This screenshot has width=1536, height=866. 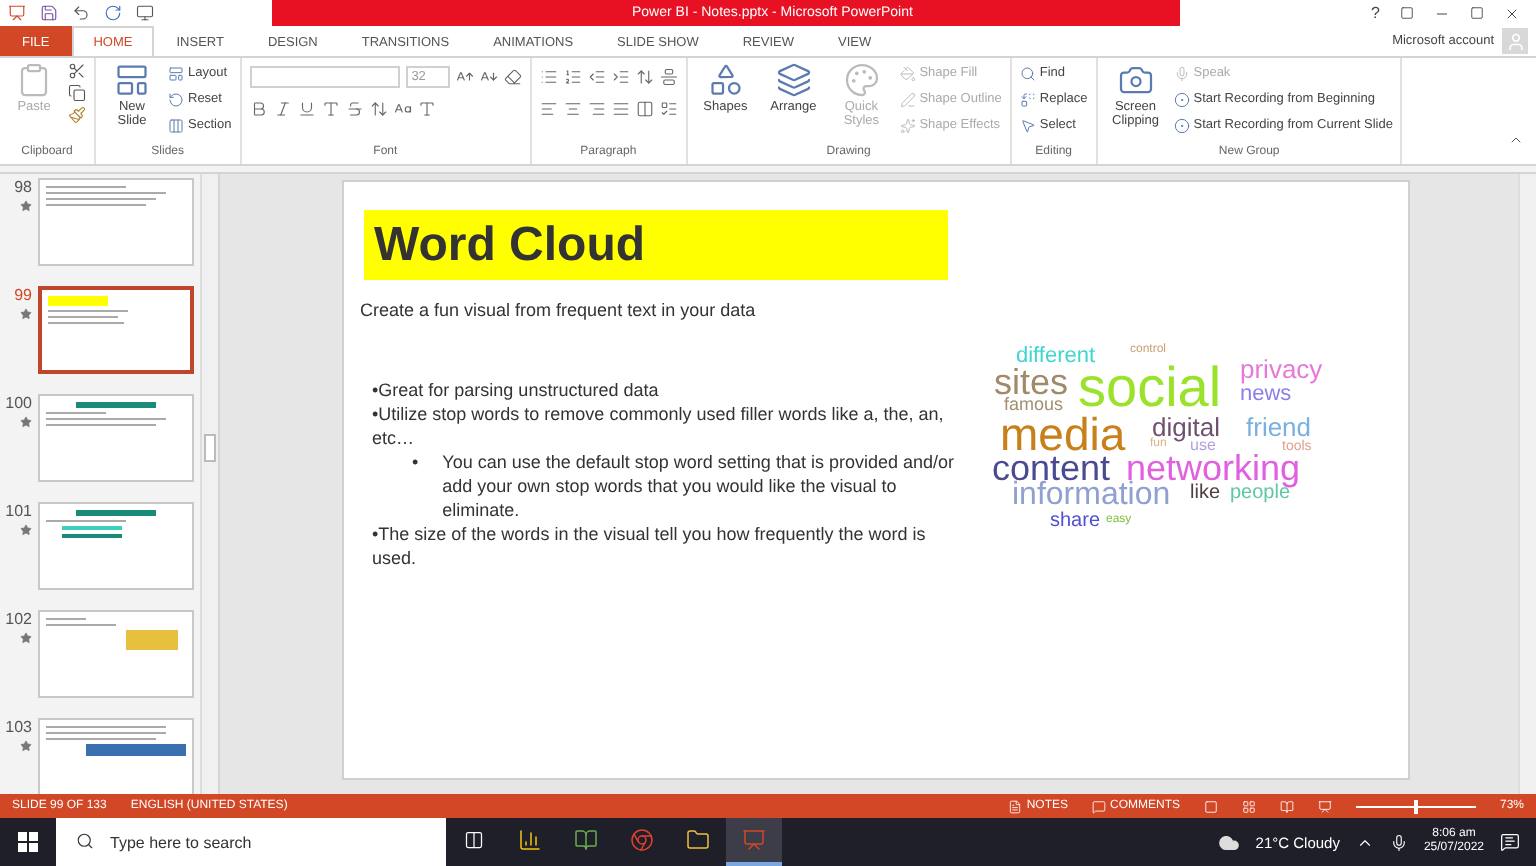 I want to click on slide-number: 102, so click(x=18, y=619).